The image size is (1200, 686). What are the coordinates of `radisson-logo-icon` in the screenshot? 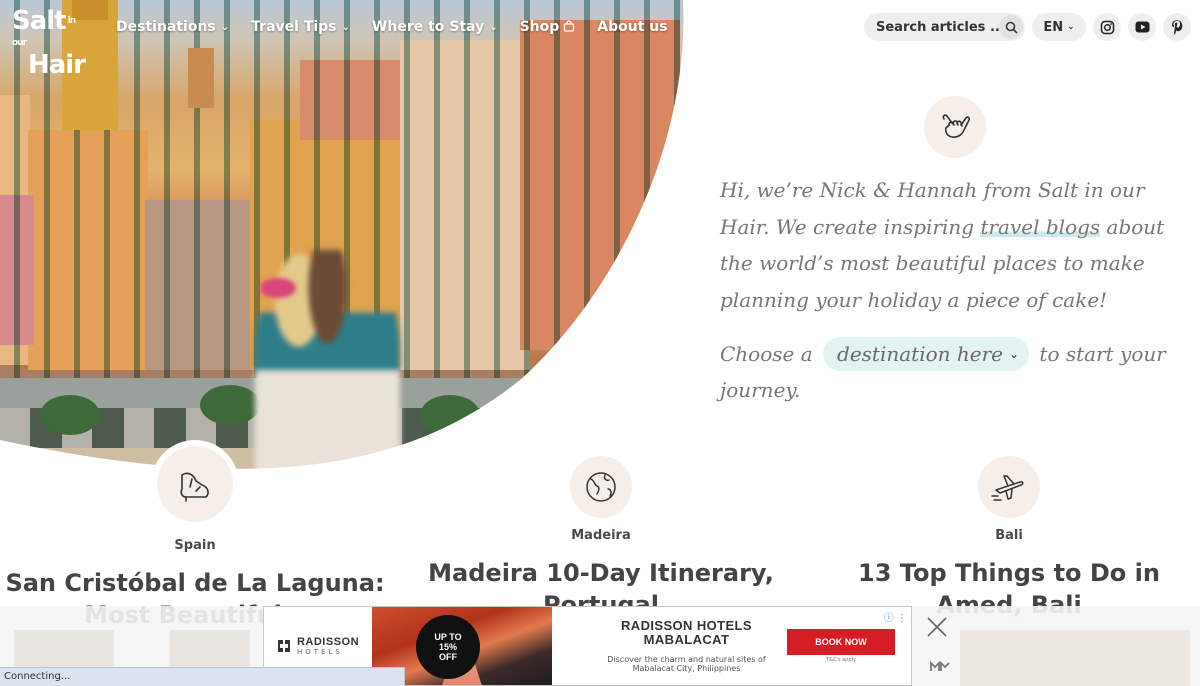 It's located at (283, 646).